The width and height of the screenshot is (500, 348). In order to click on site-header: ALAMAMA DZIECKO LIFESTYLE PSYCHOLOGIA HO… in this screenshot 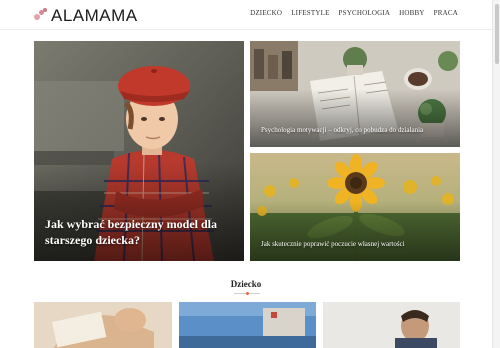, I will do `click(250, 15)`.